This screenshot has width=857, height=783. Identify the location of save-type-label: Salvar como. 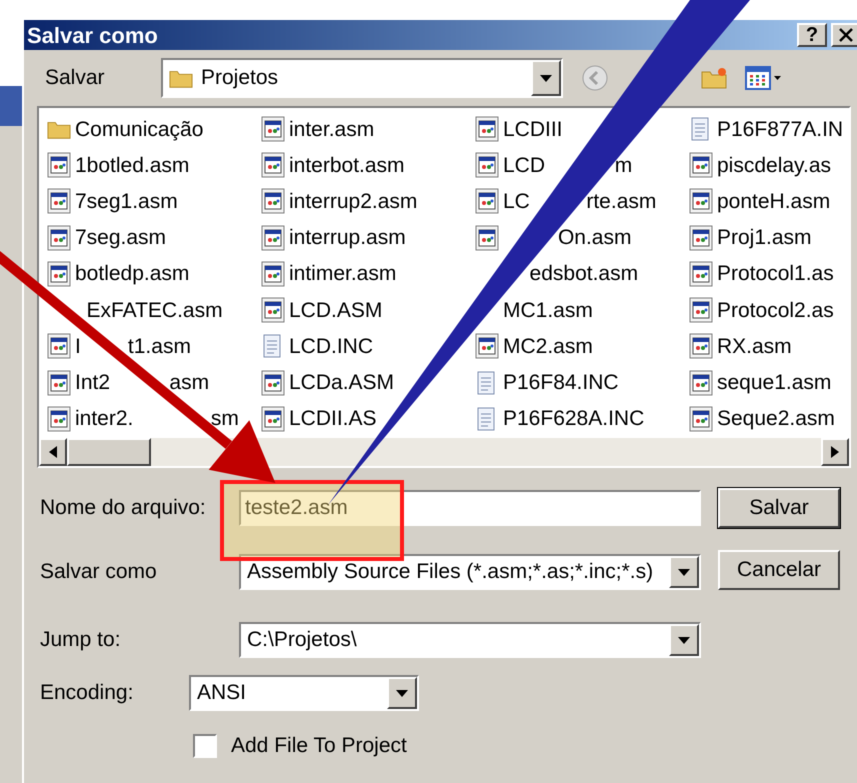
(99, 572).